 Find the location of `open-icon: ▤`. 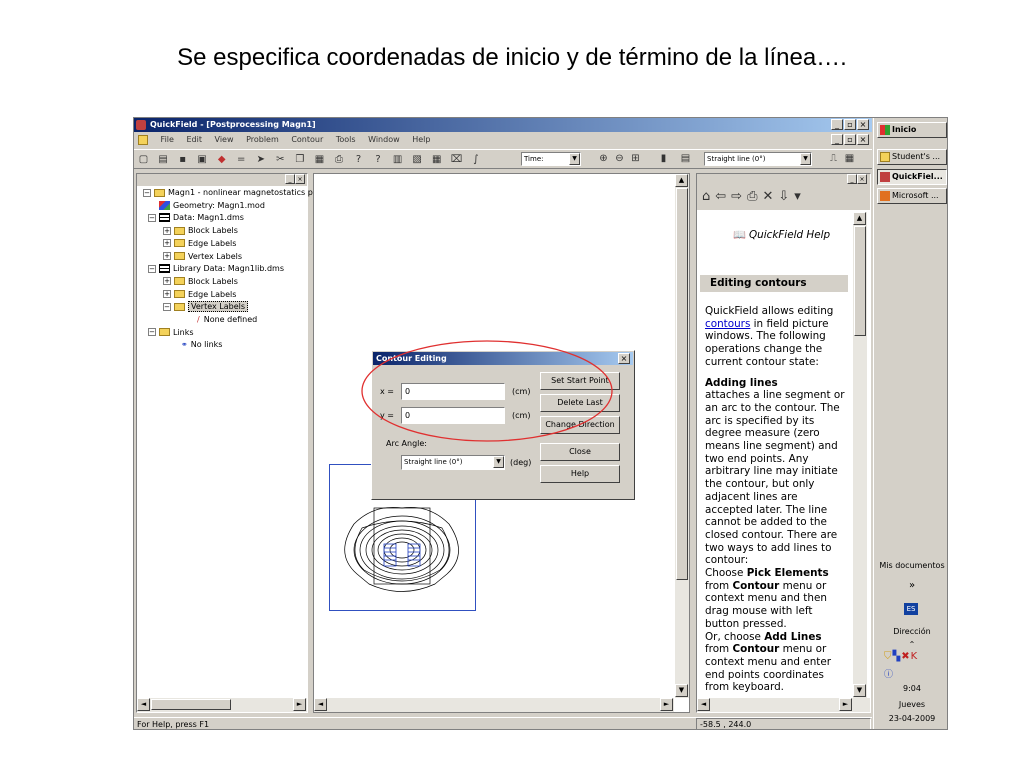

open-icon: ▤ is located at coordinates (163, 159).